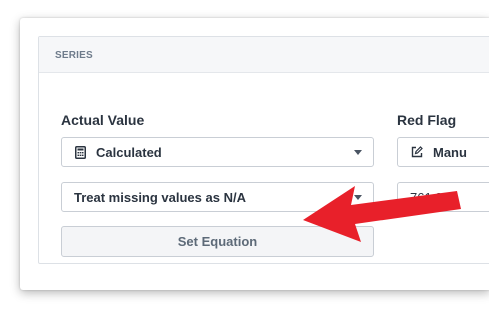 This screenshot has height=310, width=489. Describe the element at coordinates (74, 55) in the screenshot. I see `panel-title: SERIES` at that location.